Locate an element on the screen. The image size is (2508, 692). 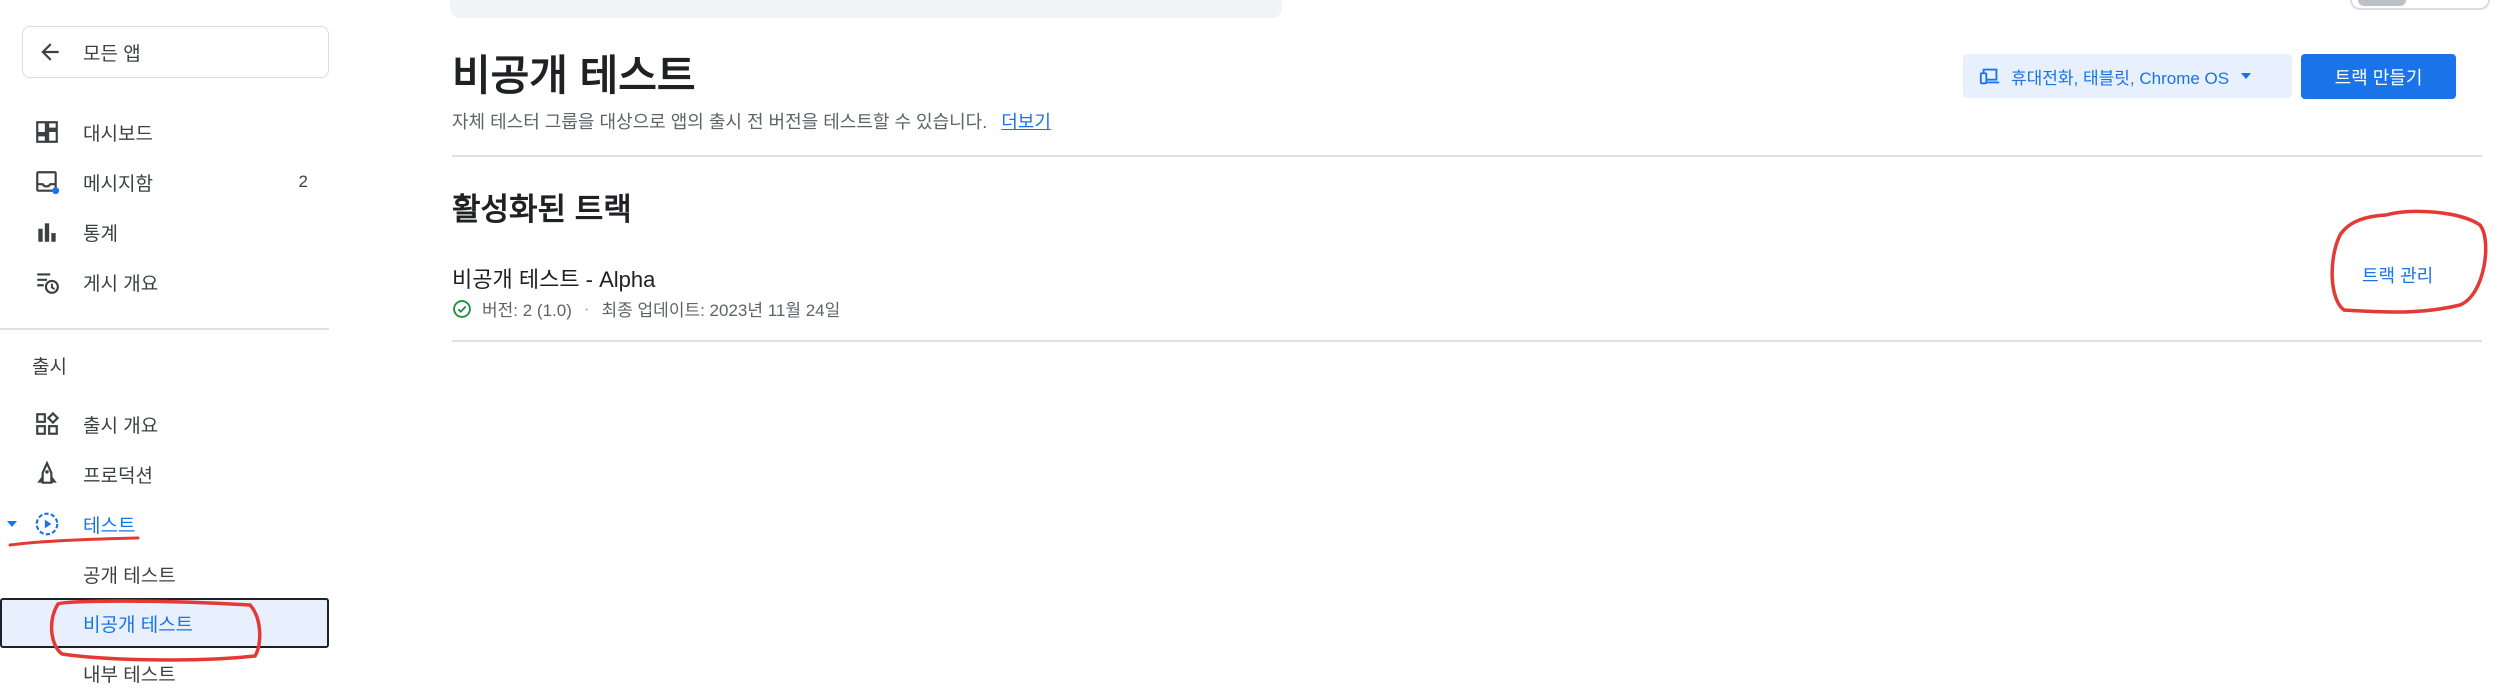
sidebar-item-statistics: 통계 is located at coordinates (165, 232).